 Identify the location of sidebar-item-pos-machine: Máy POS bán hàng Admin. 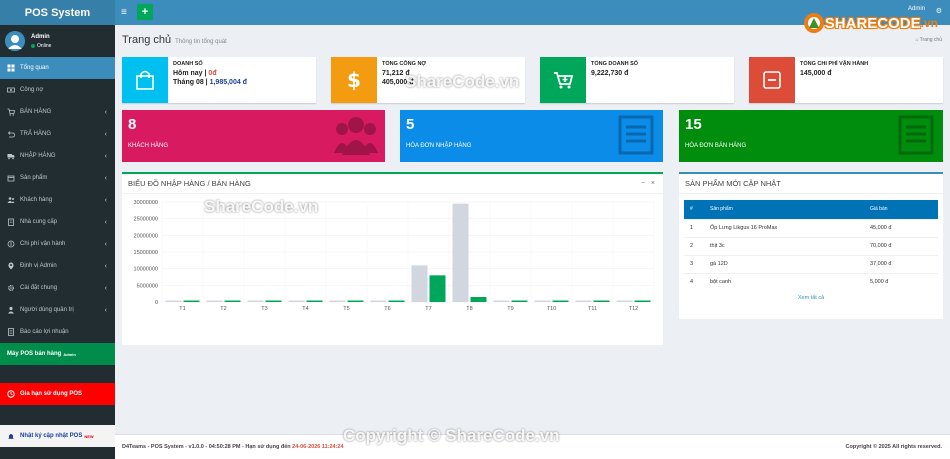
(57, 354).